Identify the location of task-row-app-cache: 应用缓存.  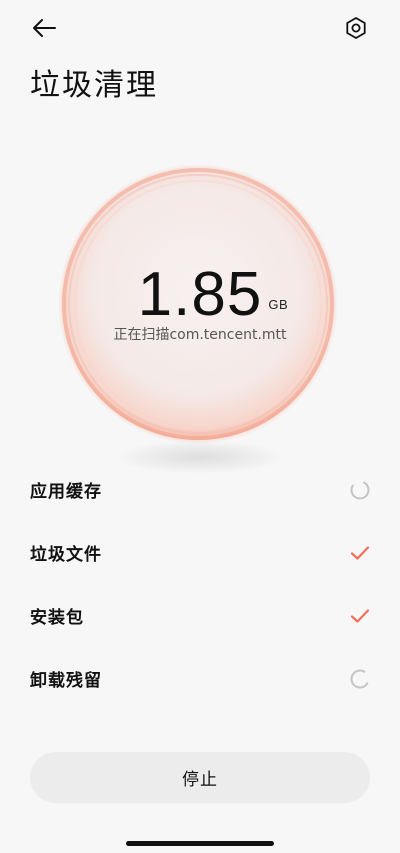
(200, 489).